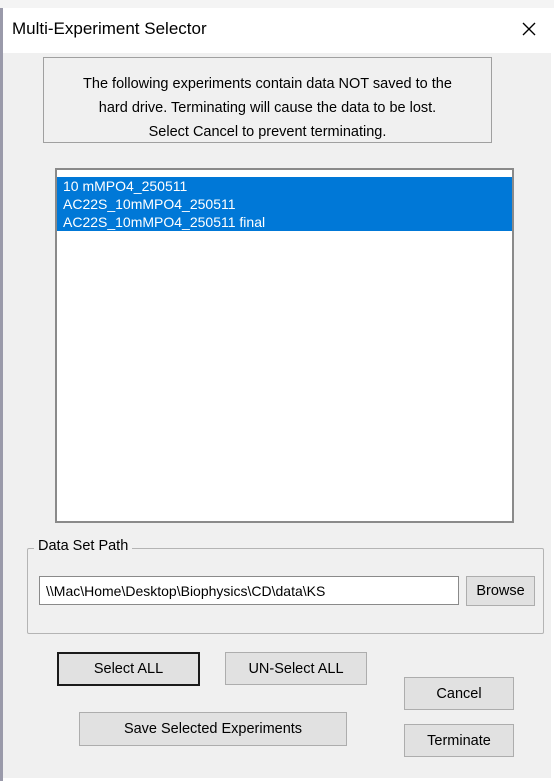 Image resolution: width=554 pixels, height=781 pixels. I want to click on data-set-path-field, so click(249, 590).